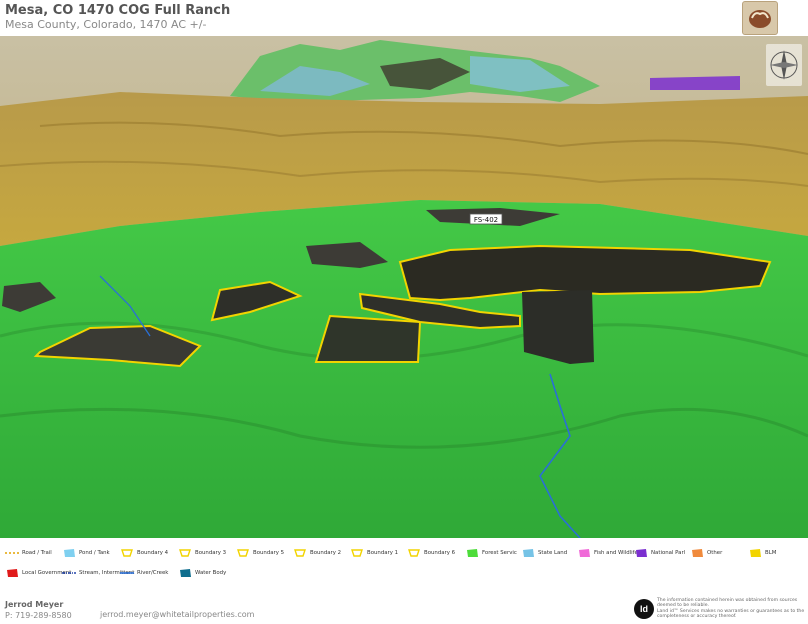 This screenshot has height=624, width=808. Describe the element at coordinates (762, 553) in the screenshot. I see `legend-item: BLM` at that location.